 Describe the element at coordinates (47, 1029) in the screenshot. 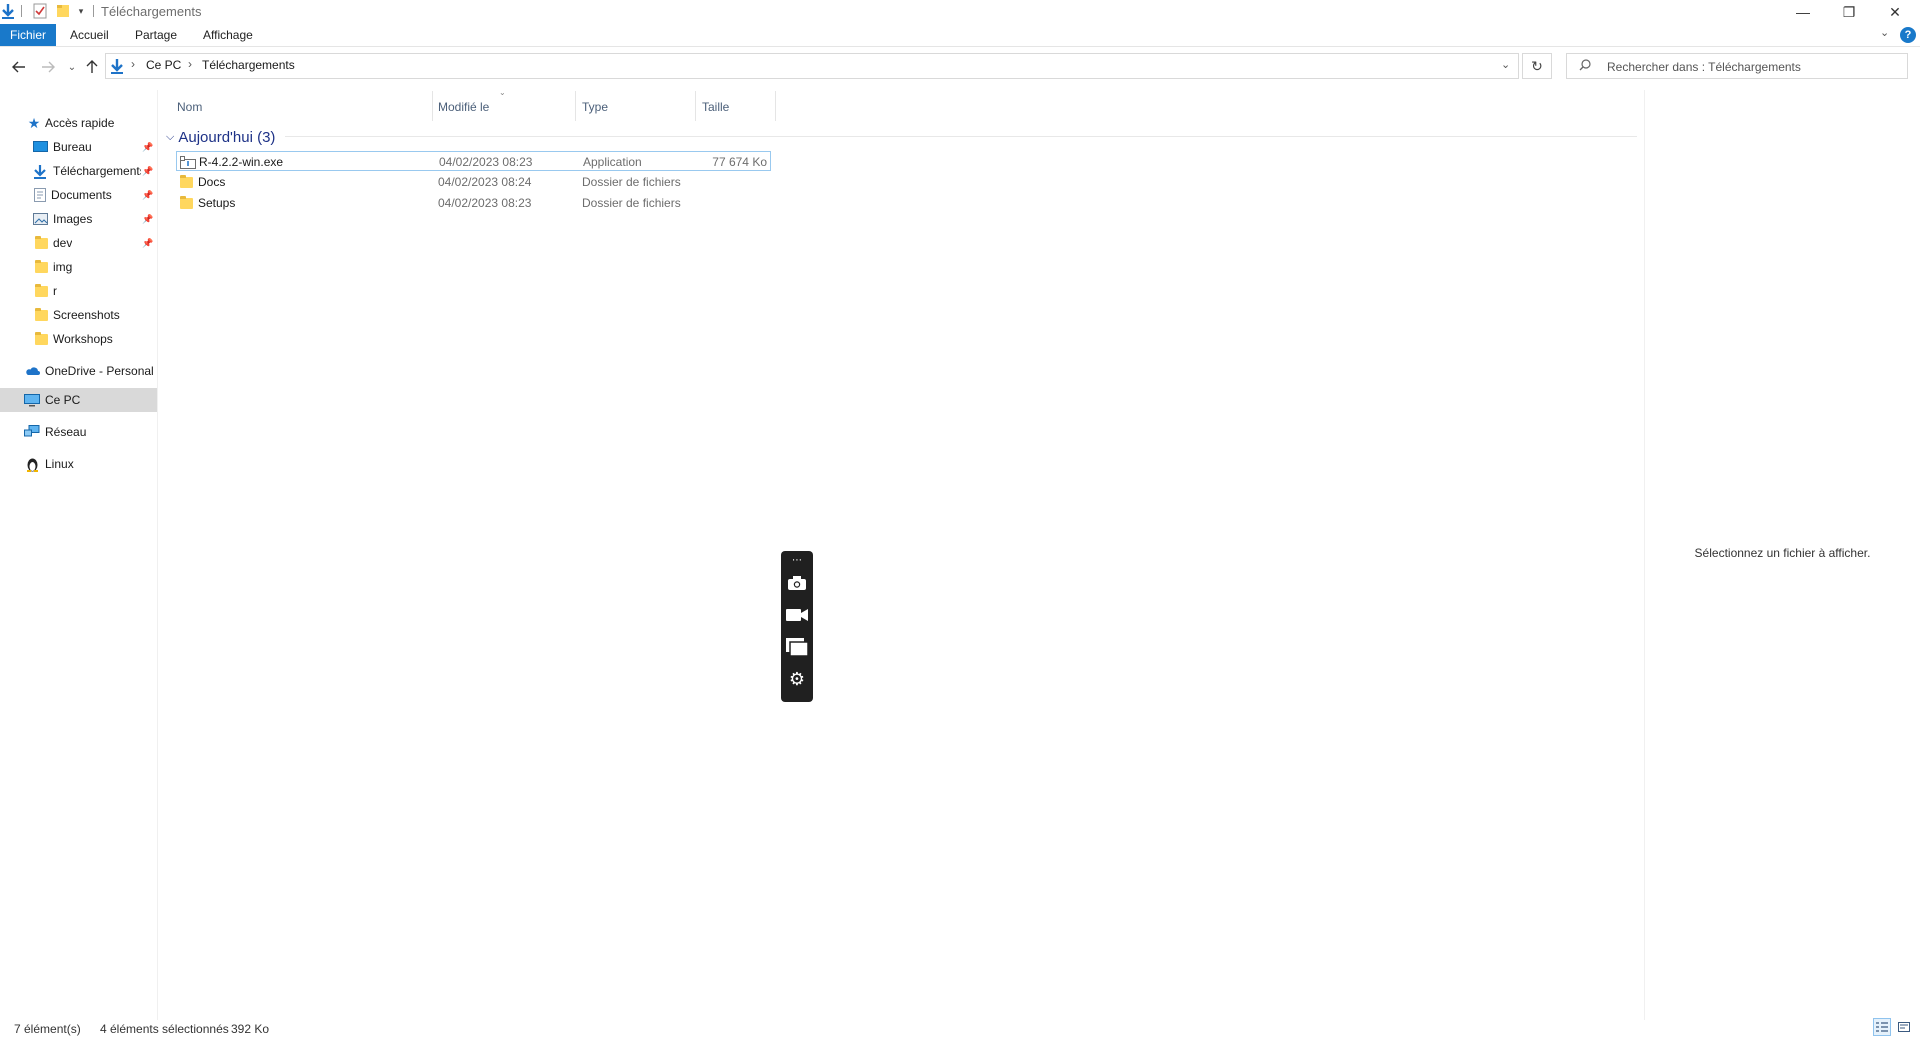

I see `item-count: 7 élément(s)` at that location.